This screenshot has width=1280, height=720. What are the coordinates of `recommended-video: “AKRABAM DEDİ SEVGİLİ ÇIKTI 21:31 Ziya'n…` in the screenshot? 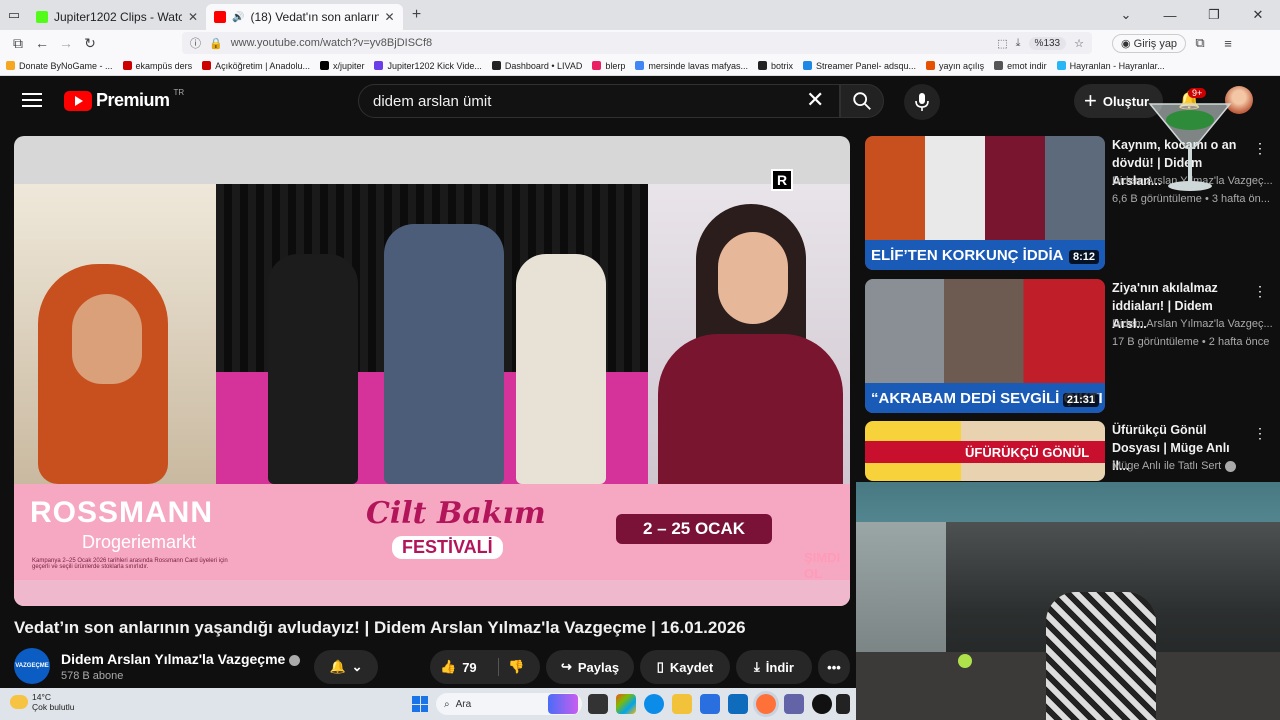 It's located at (1069, 347).